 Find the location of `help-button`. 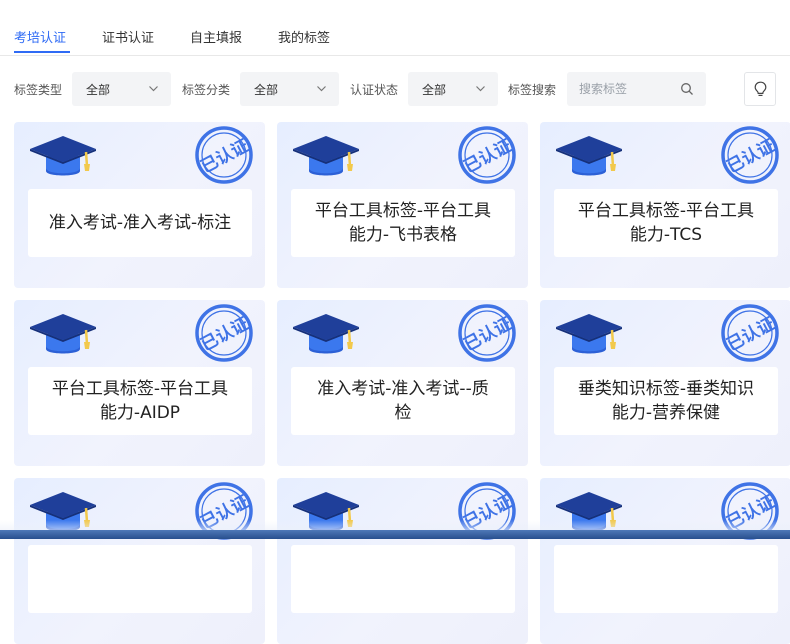

help-button is located at coordinates (760, 89).